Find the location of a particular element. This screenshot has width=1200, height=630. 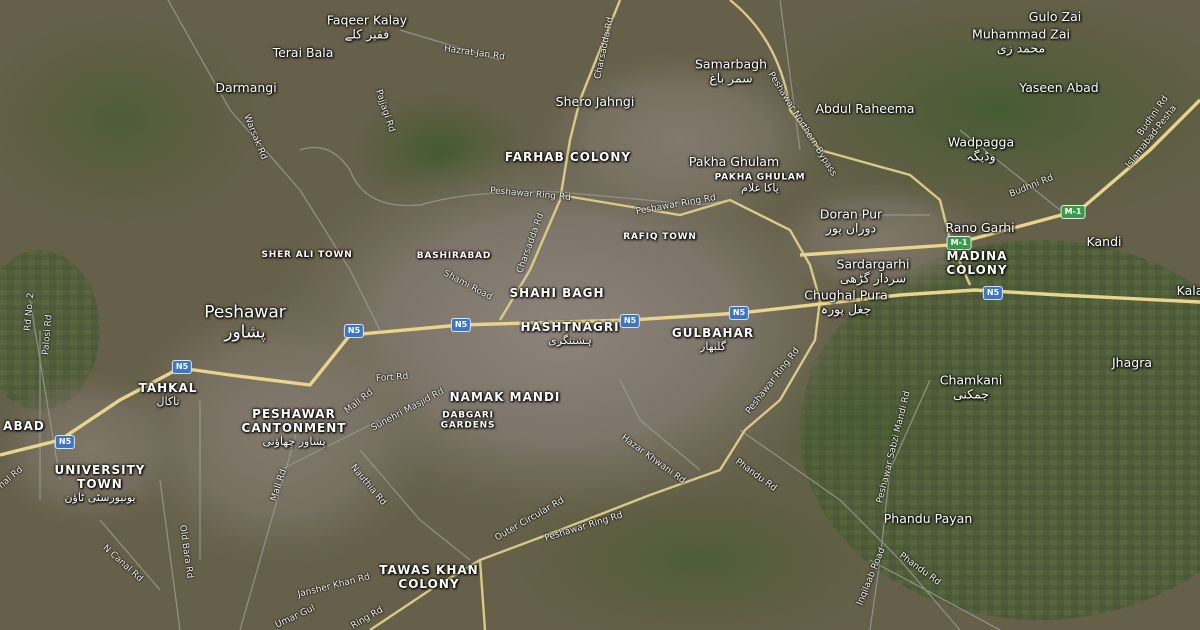

place-label-chughal-pura: Chughal Pura چغل پورہ is located at coordinates (846, 302).